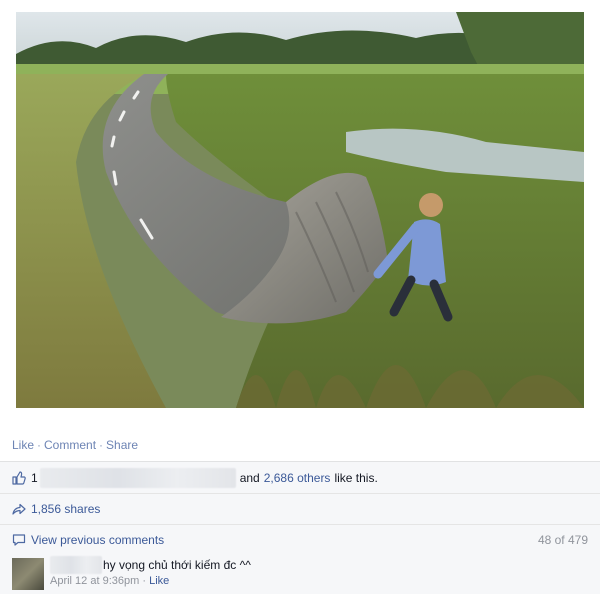 This screenshot has width=600, height=594. What do you see at coordinates (19, 509) in the screenshot?
I see `share-arrow-icon` at bounding box center [19, 509].